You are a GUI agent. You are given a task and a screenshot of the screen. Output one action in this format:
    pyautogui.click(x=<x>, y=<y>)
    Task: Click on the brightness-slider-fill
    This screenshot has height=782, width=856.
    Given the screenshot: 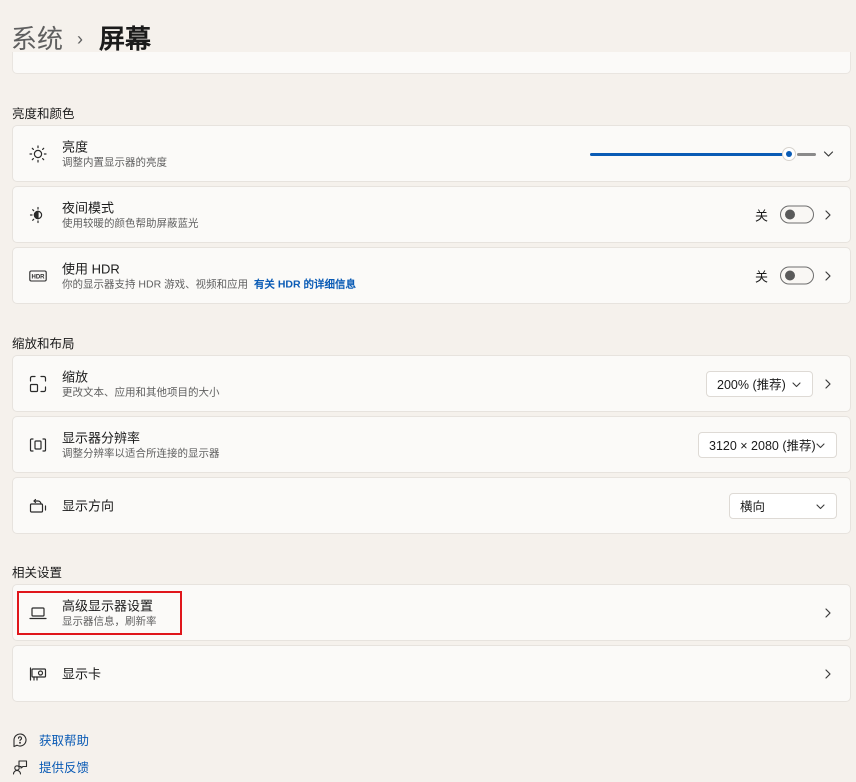 What is the action you would take?
    pyautogui.click(x=686, y=154)
    